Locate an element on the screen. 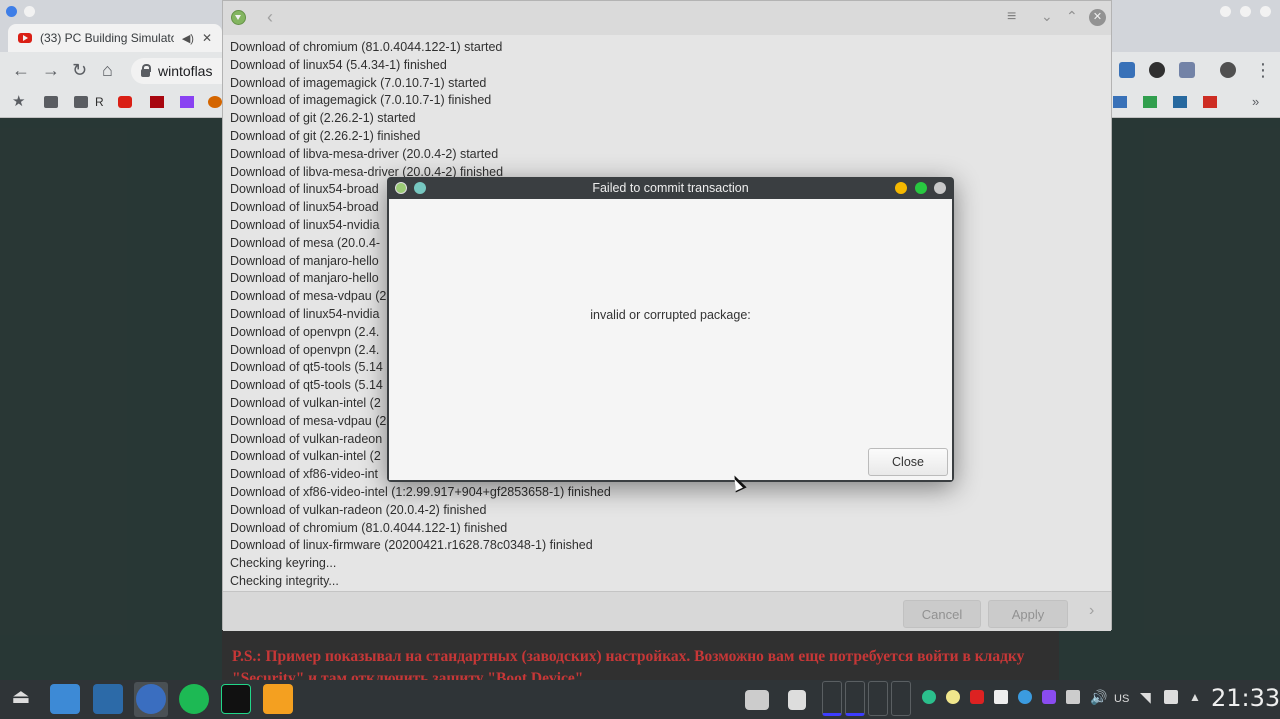 The height and width of the screenshot is (719, 1280). extension-icon-translate is located at coordinates (1127, 70).